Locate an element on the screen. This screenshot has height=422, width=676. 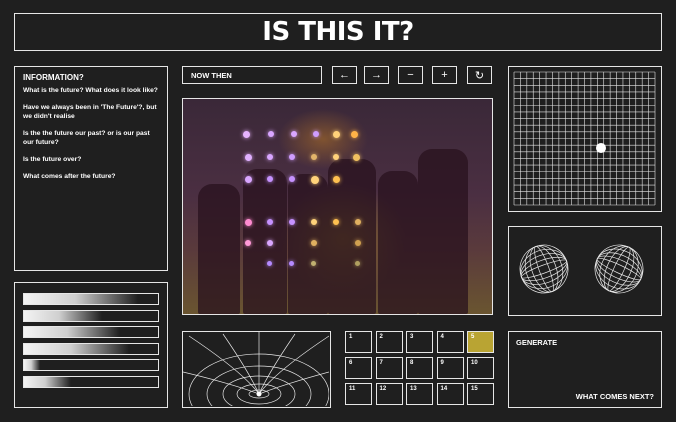
reset-icon: ↻ is located at coordinates (479, 75).